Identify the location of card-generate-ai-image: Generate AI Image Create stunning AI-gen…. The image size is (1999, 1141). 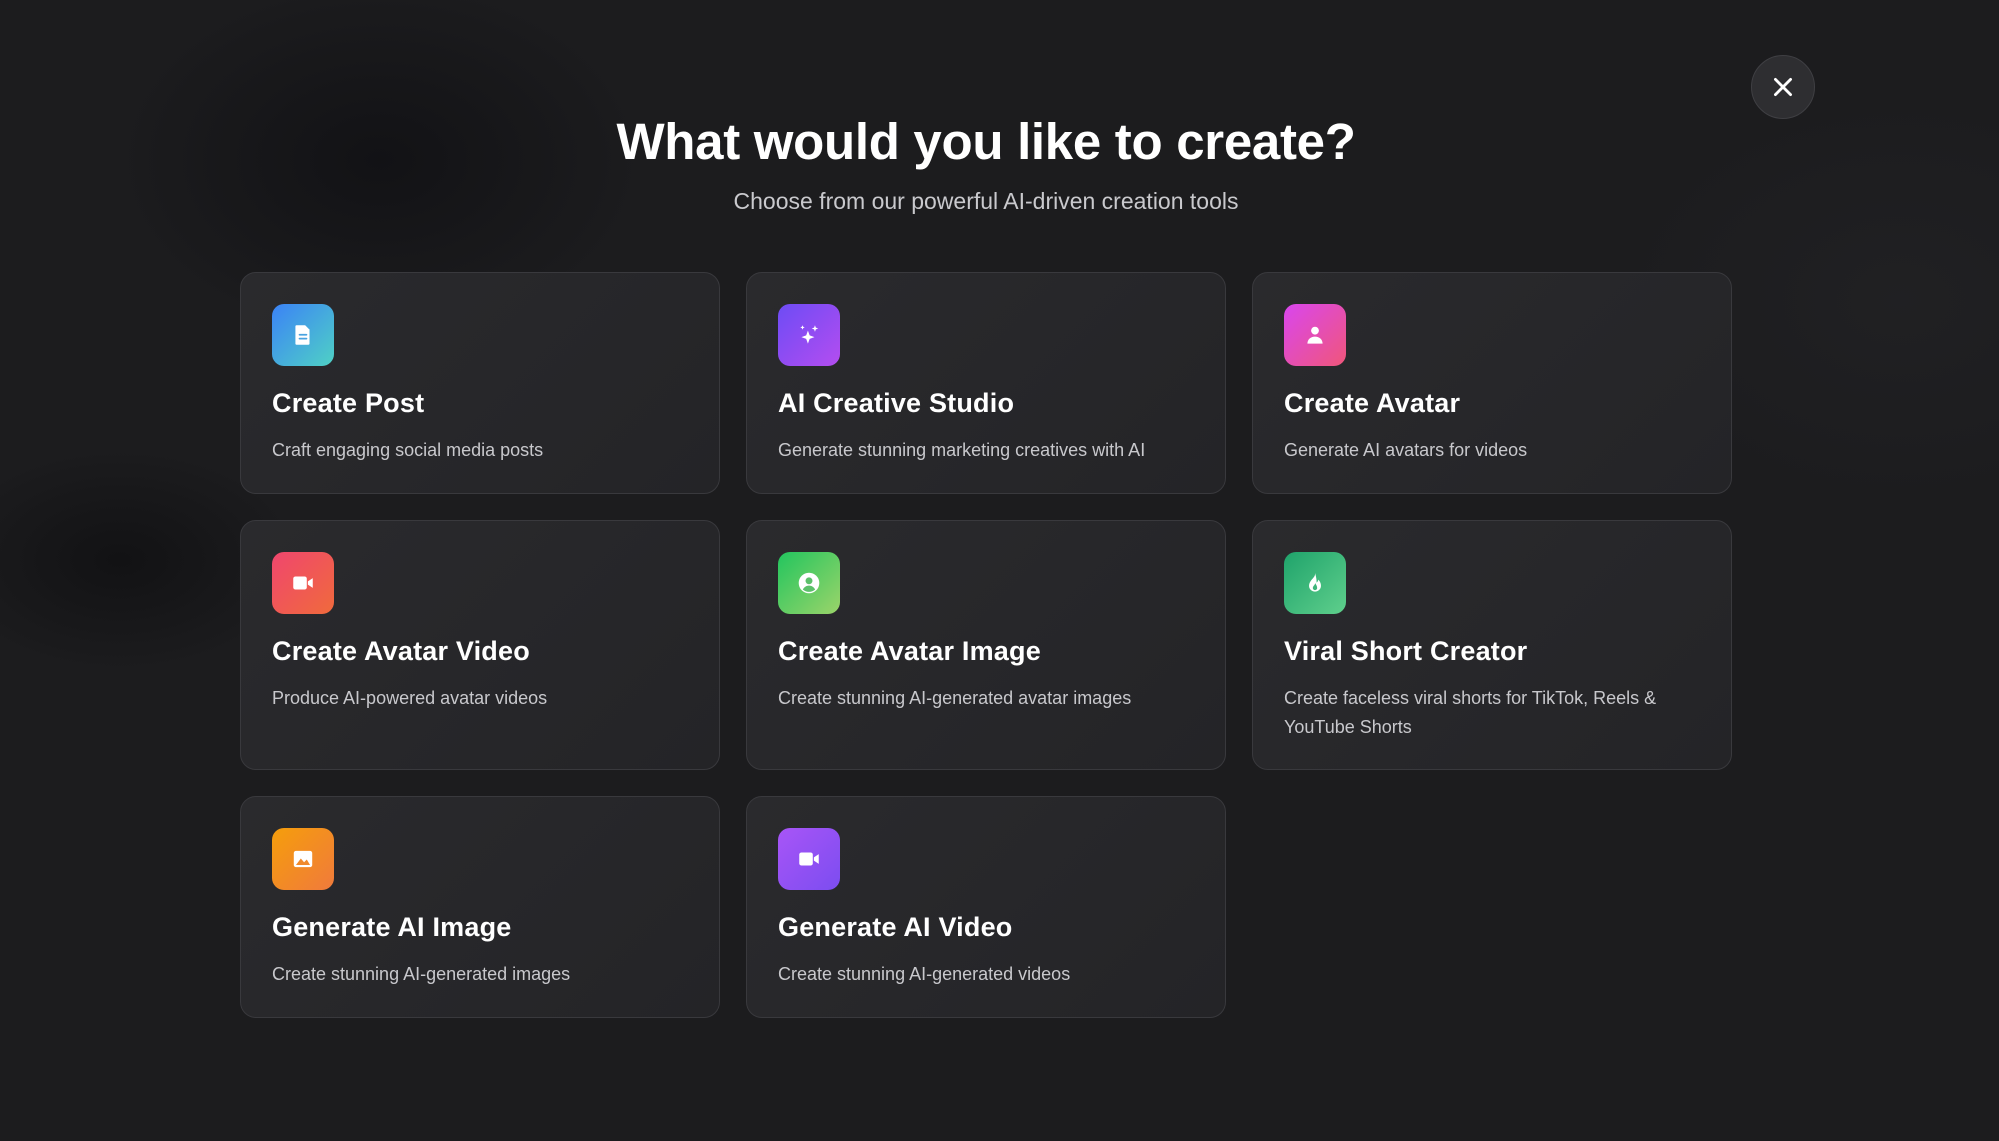
(480, 907).